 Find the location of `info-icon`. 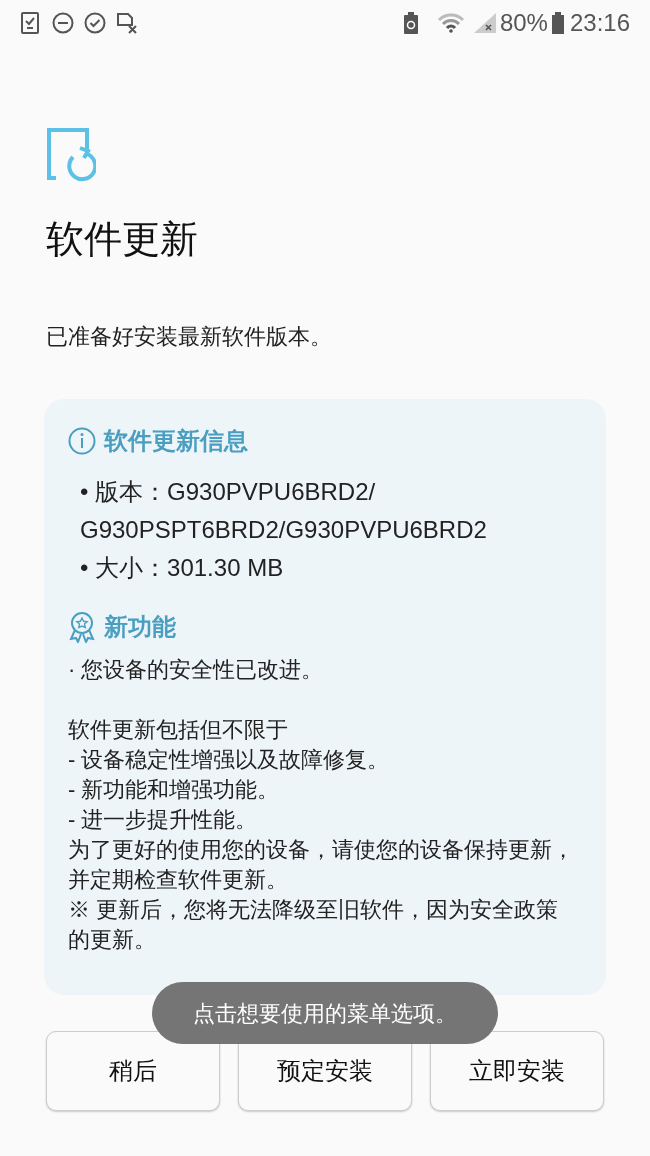

info-icon is located at coordinates (82, 441).